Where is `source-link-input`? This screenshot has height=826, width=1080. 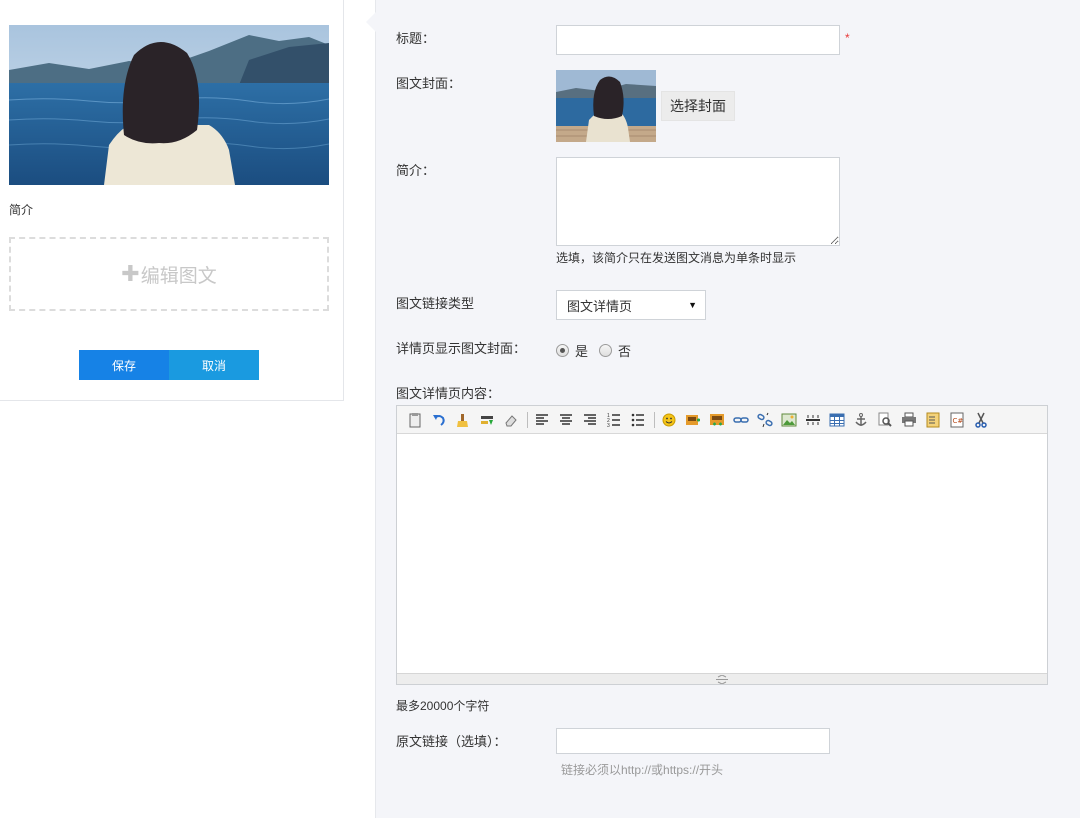 source-link-input is located at coordinates (693, 741).